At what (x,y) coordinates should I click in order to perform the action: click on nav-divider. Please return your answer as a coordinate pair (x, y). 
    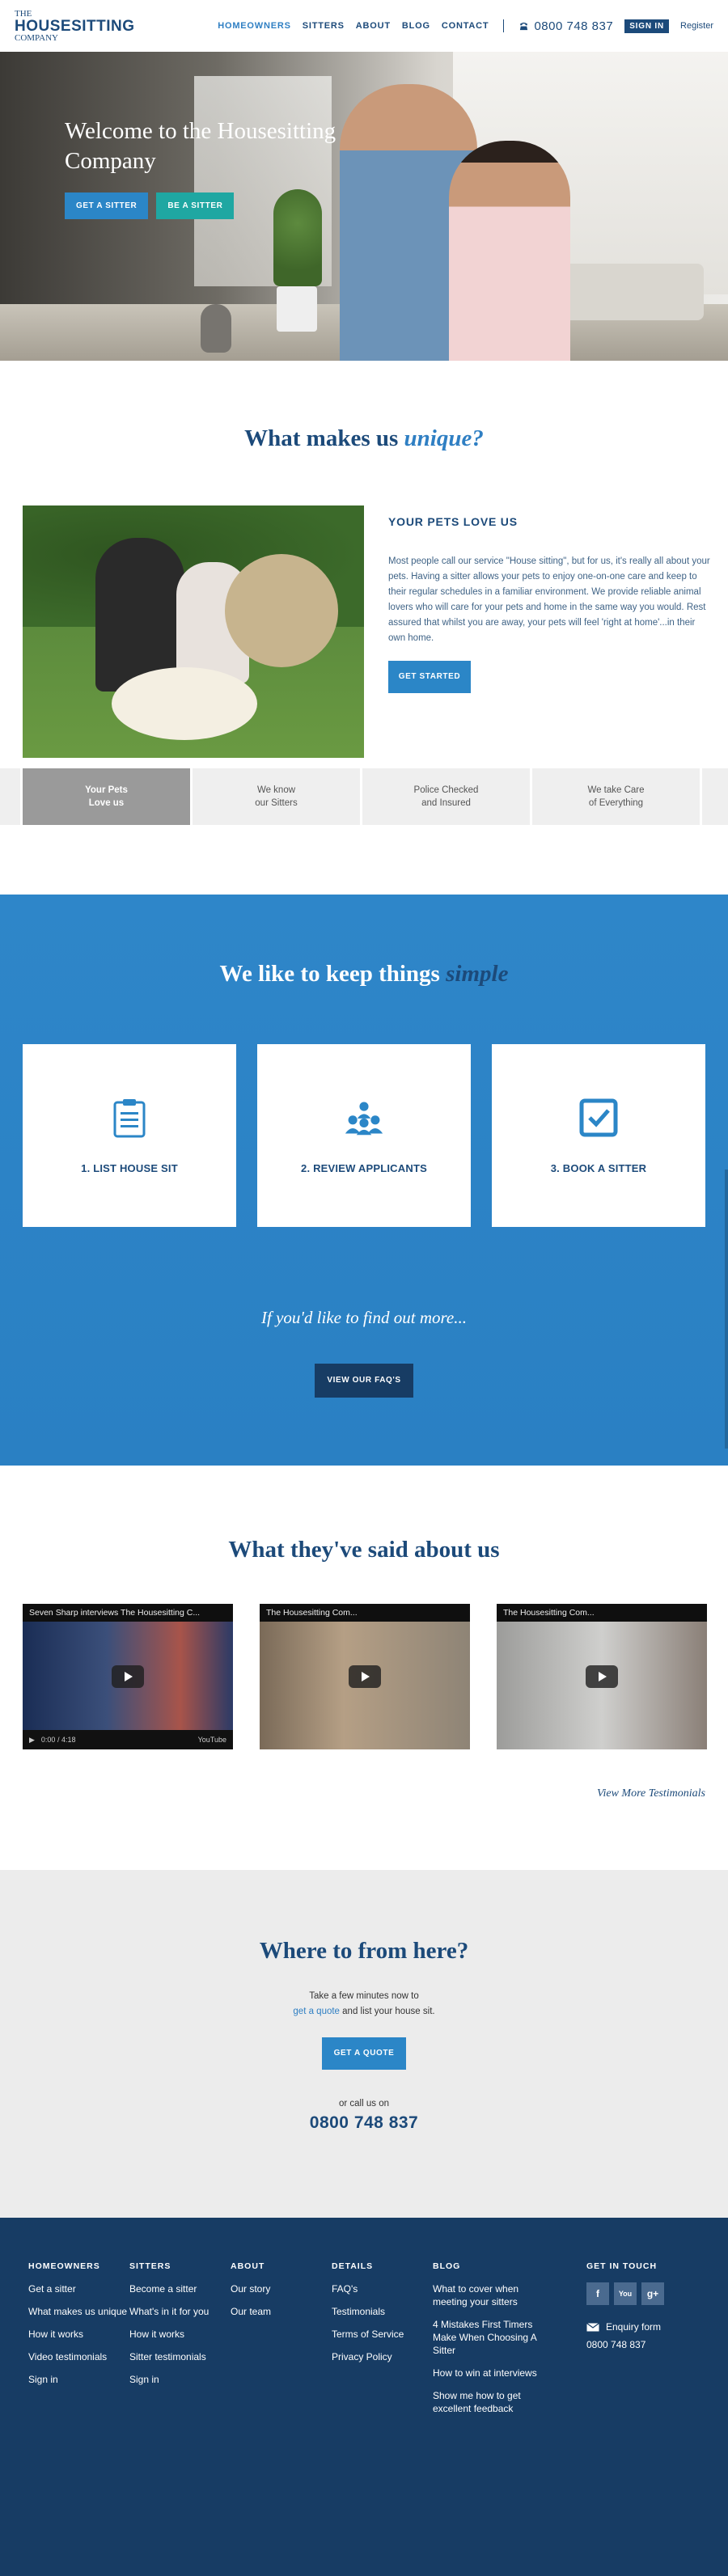
    Looking at the image, I should click on (504, 26).